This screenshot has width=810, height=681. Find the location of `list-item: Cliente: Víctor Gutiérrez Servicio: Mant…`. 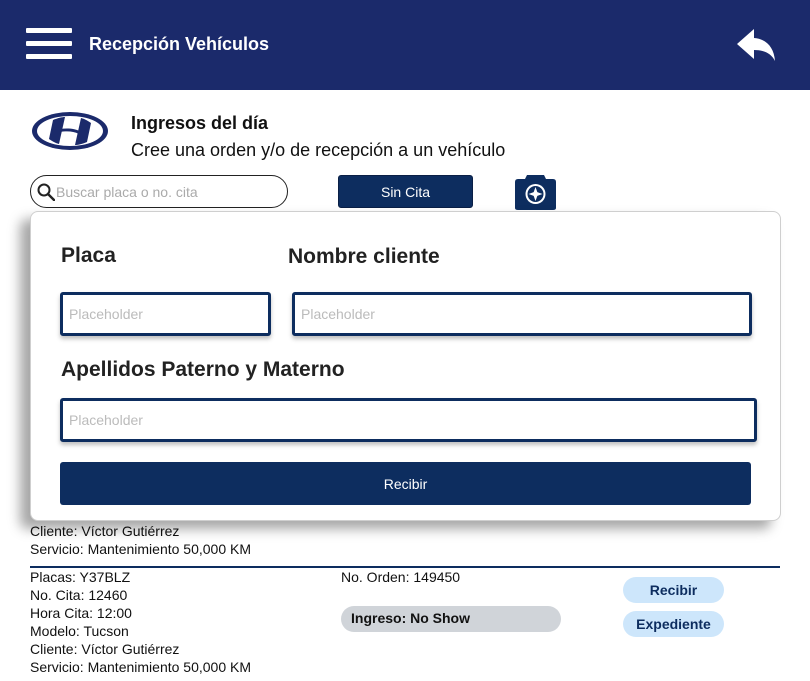

list-item: Cliente: Víctor Gutiérrez Servicio: Mant… is located at coordinates (405, 540).